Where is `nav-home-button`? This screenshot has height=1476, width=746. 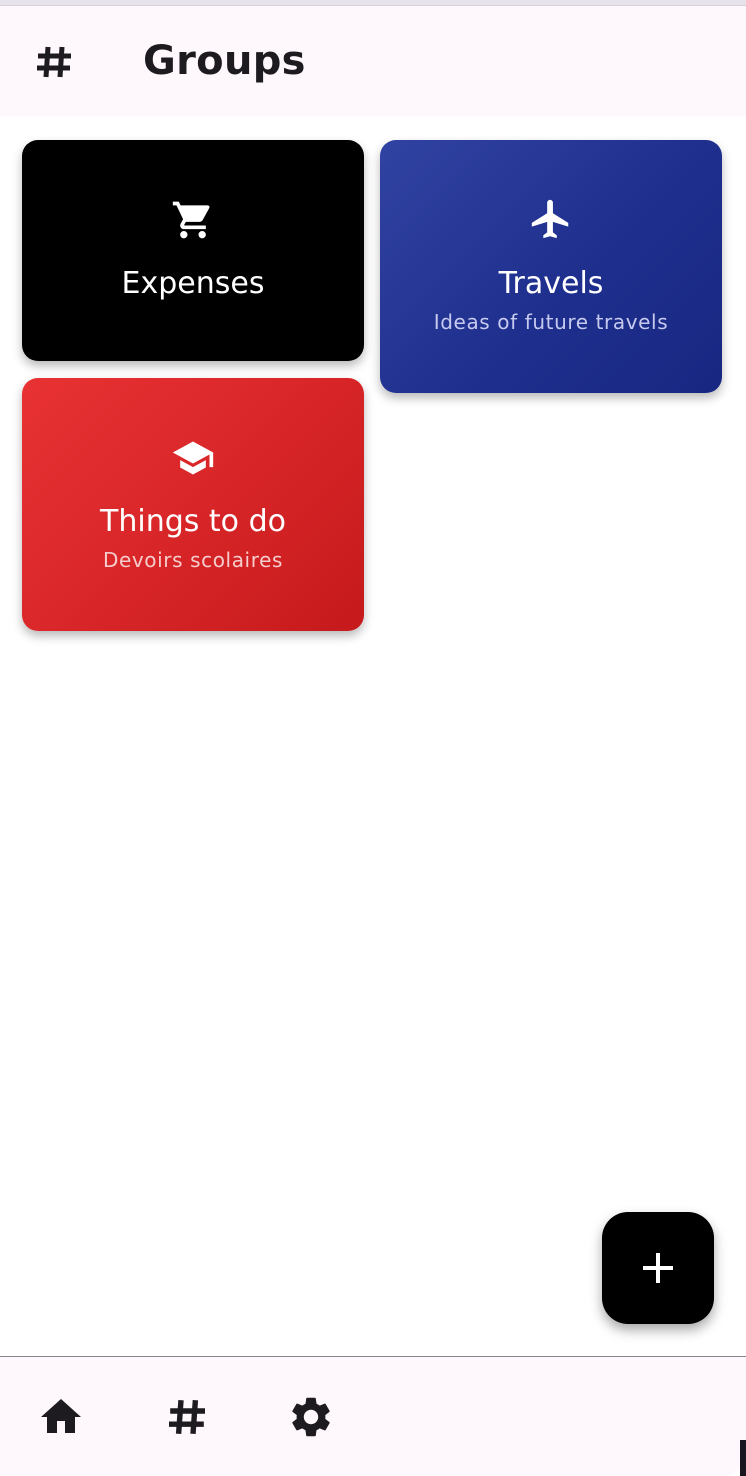 nav-home-button is located at coordinates (61, 1417).